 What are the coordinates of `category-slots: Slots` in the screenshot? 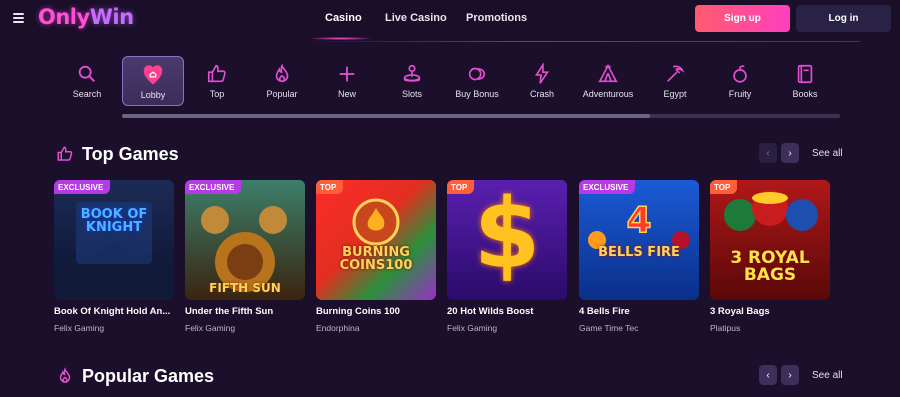 It's located at (412, 81).